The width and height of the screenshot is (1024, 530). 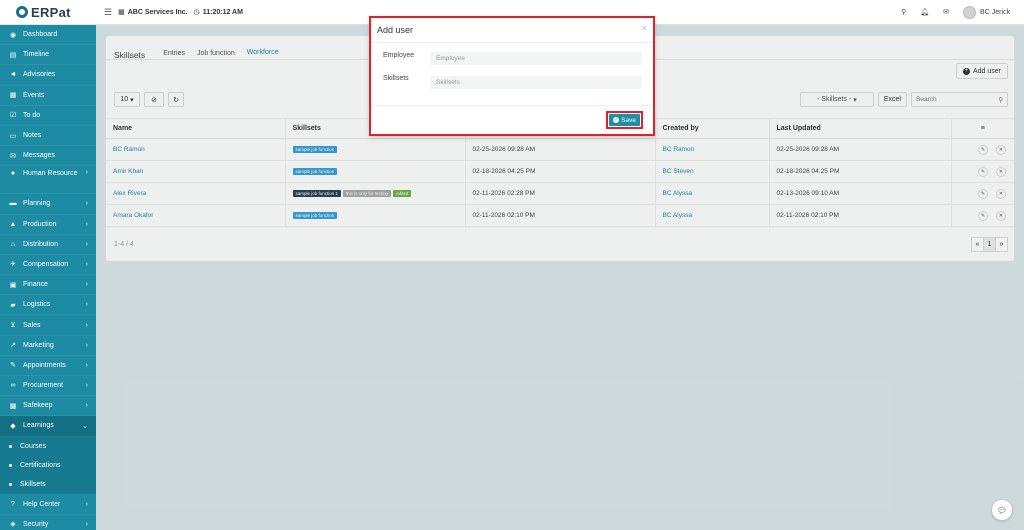 What do you see at coordinates (48, 522) in the screenshot?
I see `sidebar-item-security: ◈ Security ›` at bounding box center [48, 522].